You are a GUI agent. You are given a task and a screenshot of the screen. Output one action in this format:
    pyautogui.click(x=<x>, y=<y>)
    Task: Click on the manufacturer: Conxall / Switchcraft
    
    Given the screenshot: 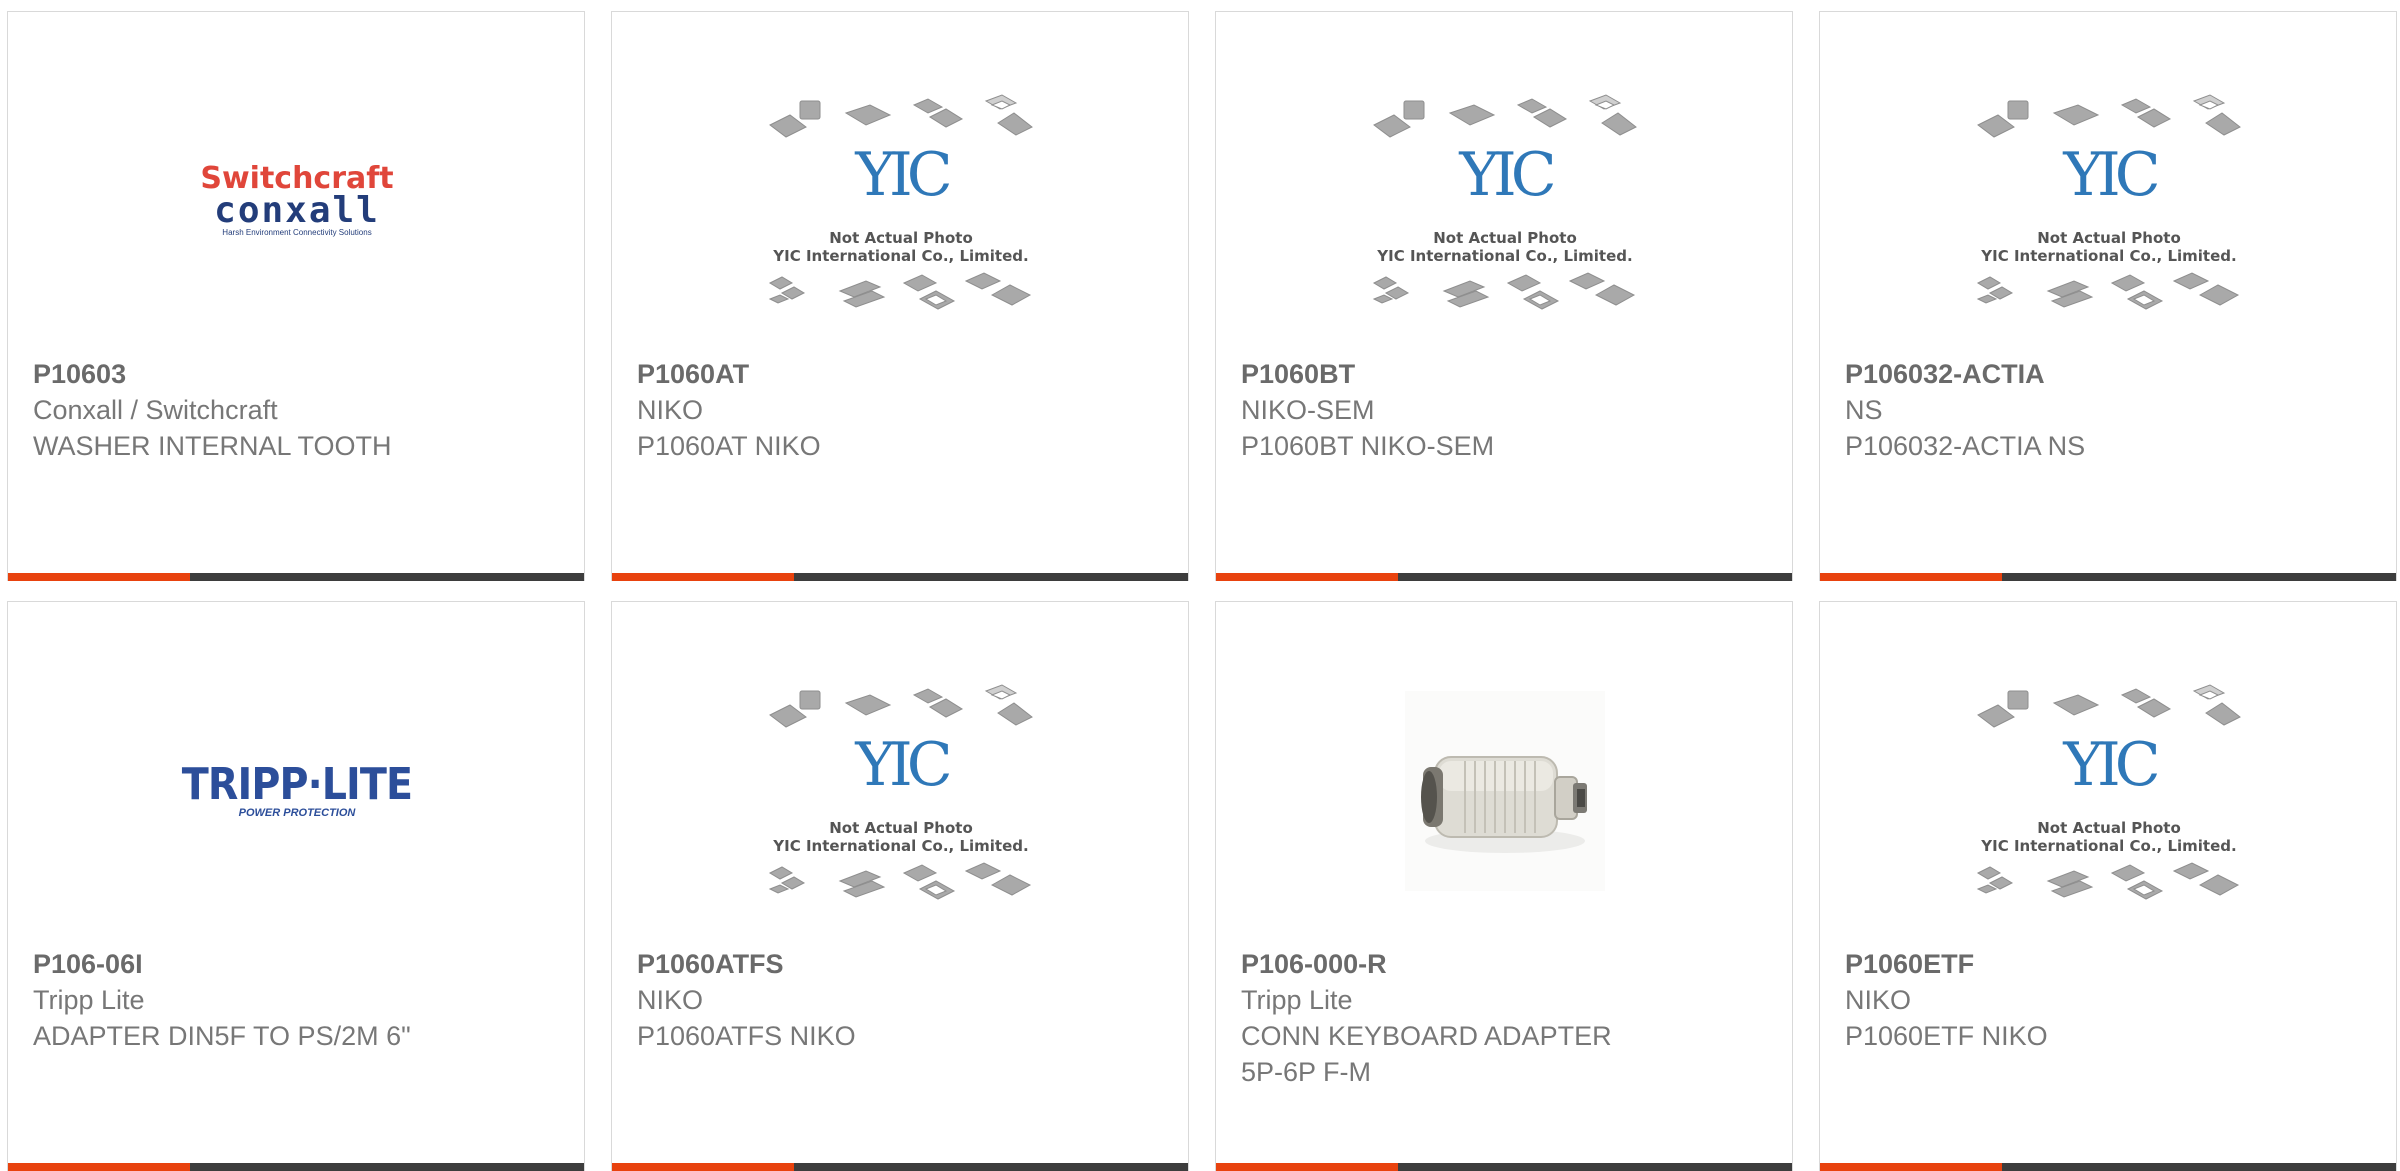 What is the action you would take?
    pyautogui.click(x=155, y=410)
    